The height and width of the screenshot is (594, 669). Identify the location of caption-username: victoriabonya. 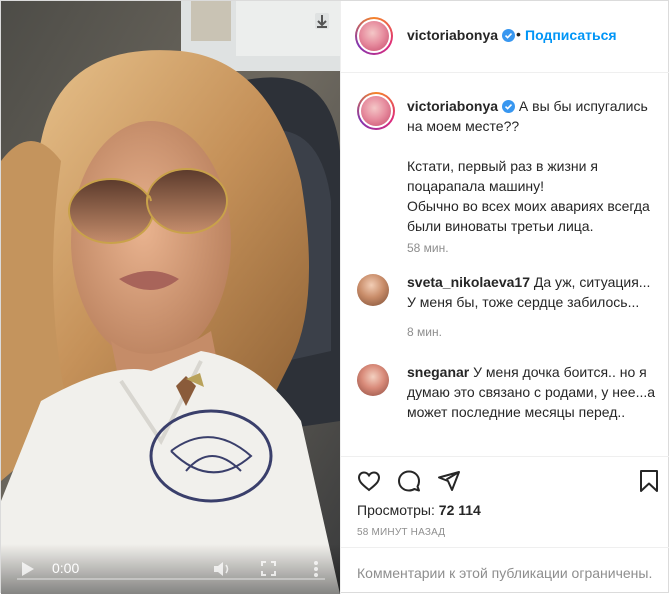
(452, 106).